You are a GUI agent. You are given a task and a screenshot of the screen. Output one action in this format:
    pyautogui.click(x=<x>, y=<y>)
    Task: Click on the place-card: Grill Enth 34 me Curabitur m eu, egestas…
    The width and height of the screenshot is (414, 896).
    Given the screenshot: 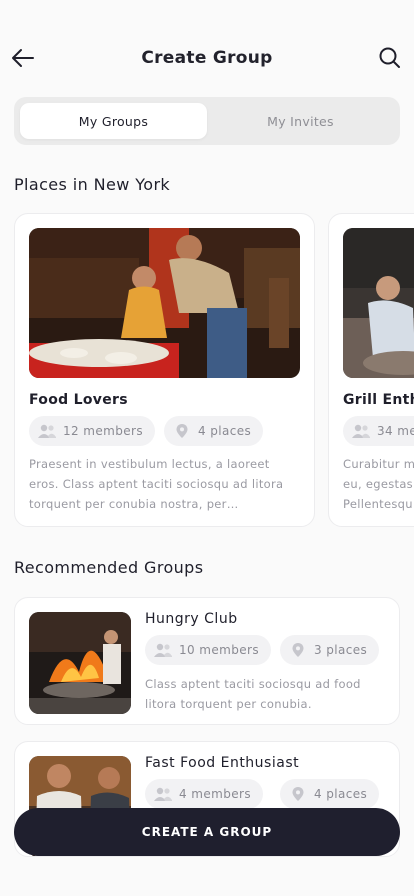 What is the action you would take?
    pyautogui.click(x=371, y=370)
    